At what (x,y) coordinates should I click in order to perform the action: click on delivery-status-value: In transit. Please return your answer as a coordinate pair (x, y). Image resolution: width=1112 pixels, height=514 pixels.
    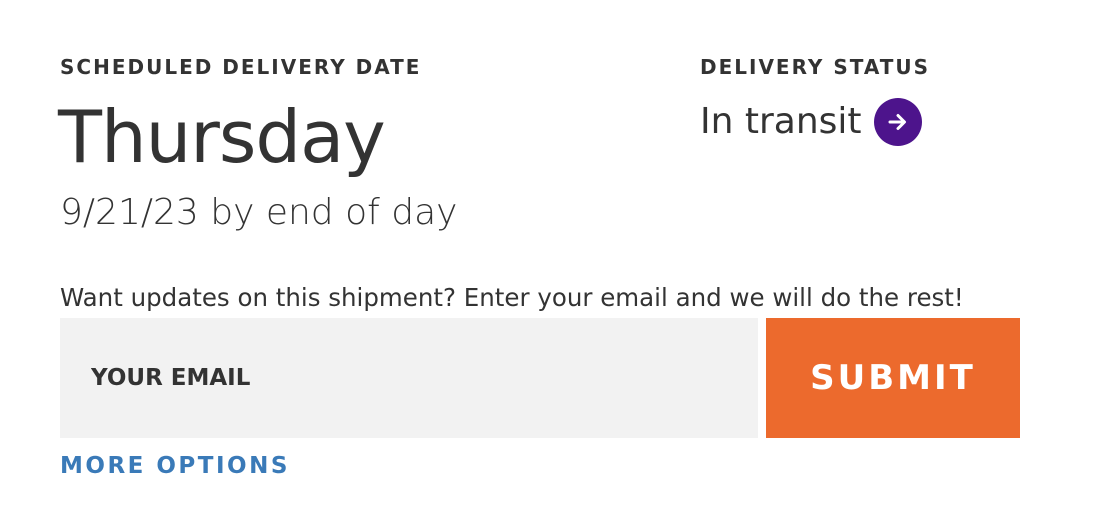
    Looking at the image, I should click on (781, 121).